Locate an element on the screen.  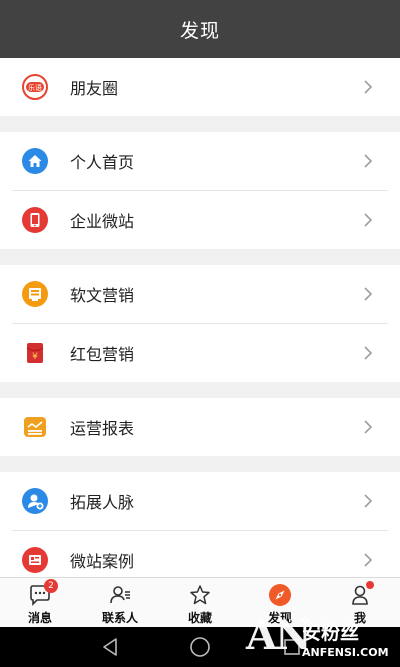
tab-label-messages: 消息 is located at coordinates (39, 618).